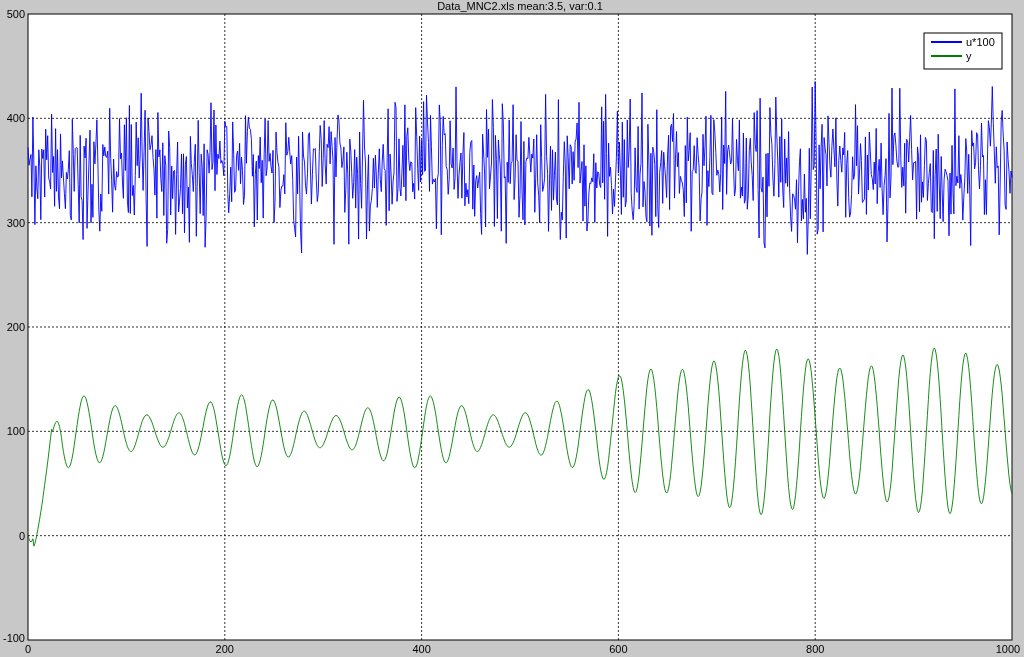 This screenshot has width=1024, height=657. Describe the element at coordinates (13, 638) in the screenshot. I see `tick-label: -100` at that location.